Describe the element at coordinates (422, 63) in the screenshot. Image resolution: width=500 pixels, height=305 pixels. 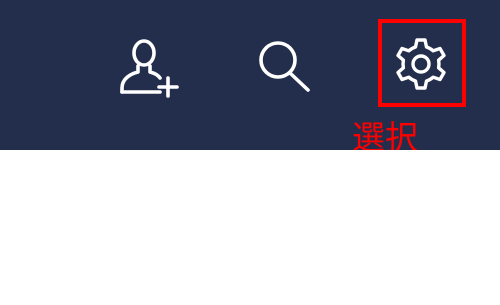
I see `settings-highlight-box` at that location.